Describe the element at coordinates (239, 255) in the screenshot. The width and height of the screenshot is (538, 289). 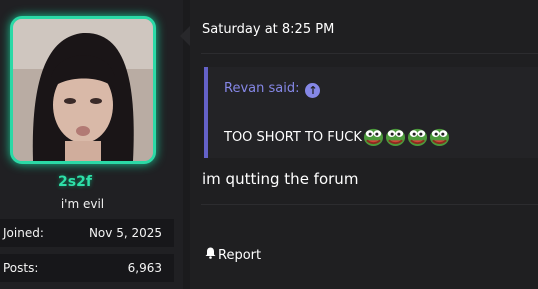
I see `report-label: Report` at that location.